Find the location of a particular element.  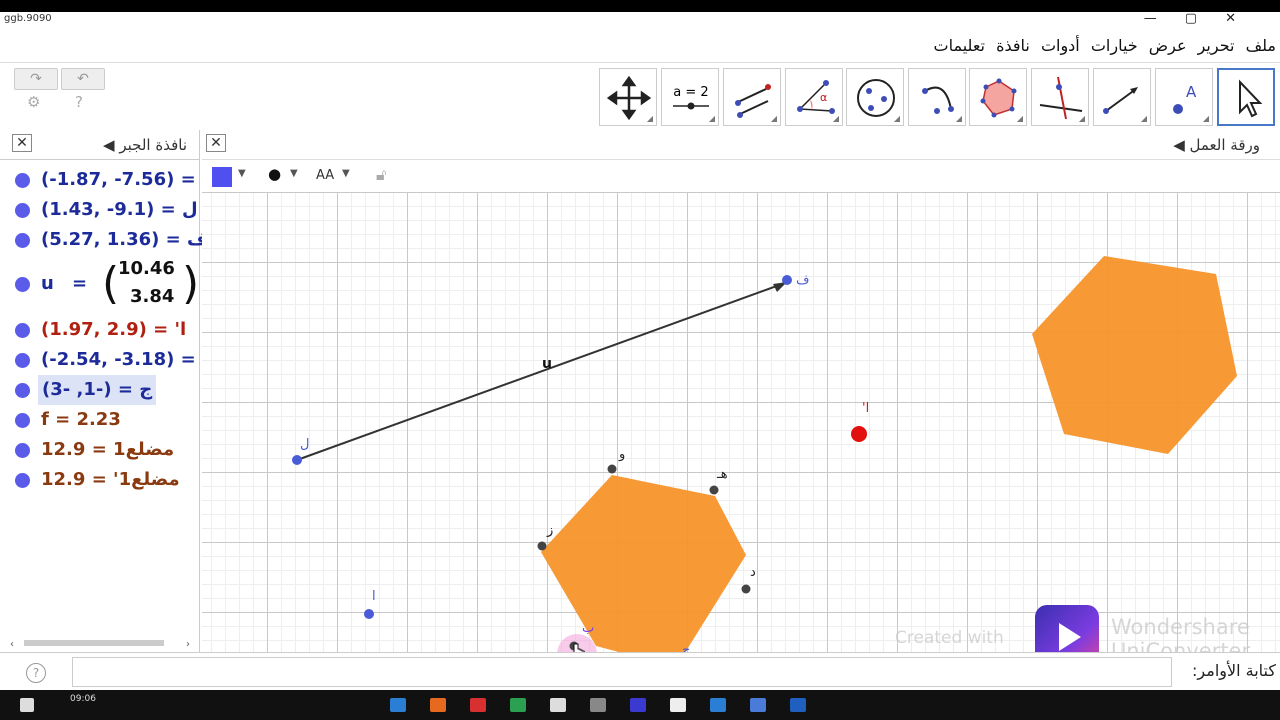

vertex-Z is located at coordinates (542, 546).